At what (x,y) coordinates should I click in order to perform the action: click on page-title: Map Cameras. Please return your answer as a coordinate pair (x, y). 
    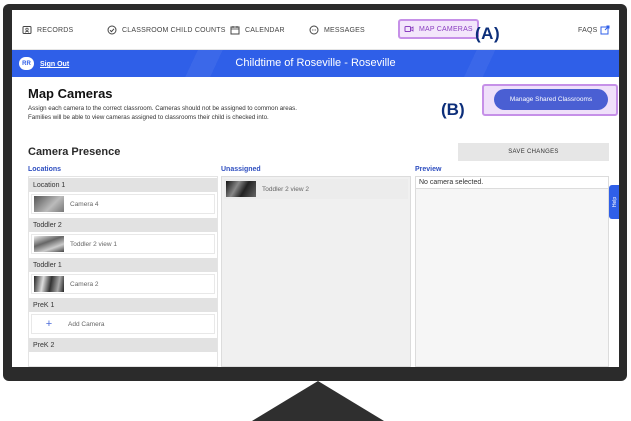
    Looking at the image, I should click on (70, 93).